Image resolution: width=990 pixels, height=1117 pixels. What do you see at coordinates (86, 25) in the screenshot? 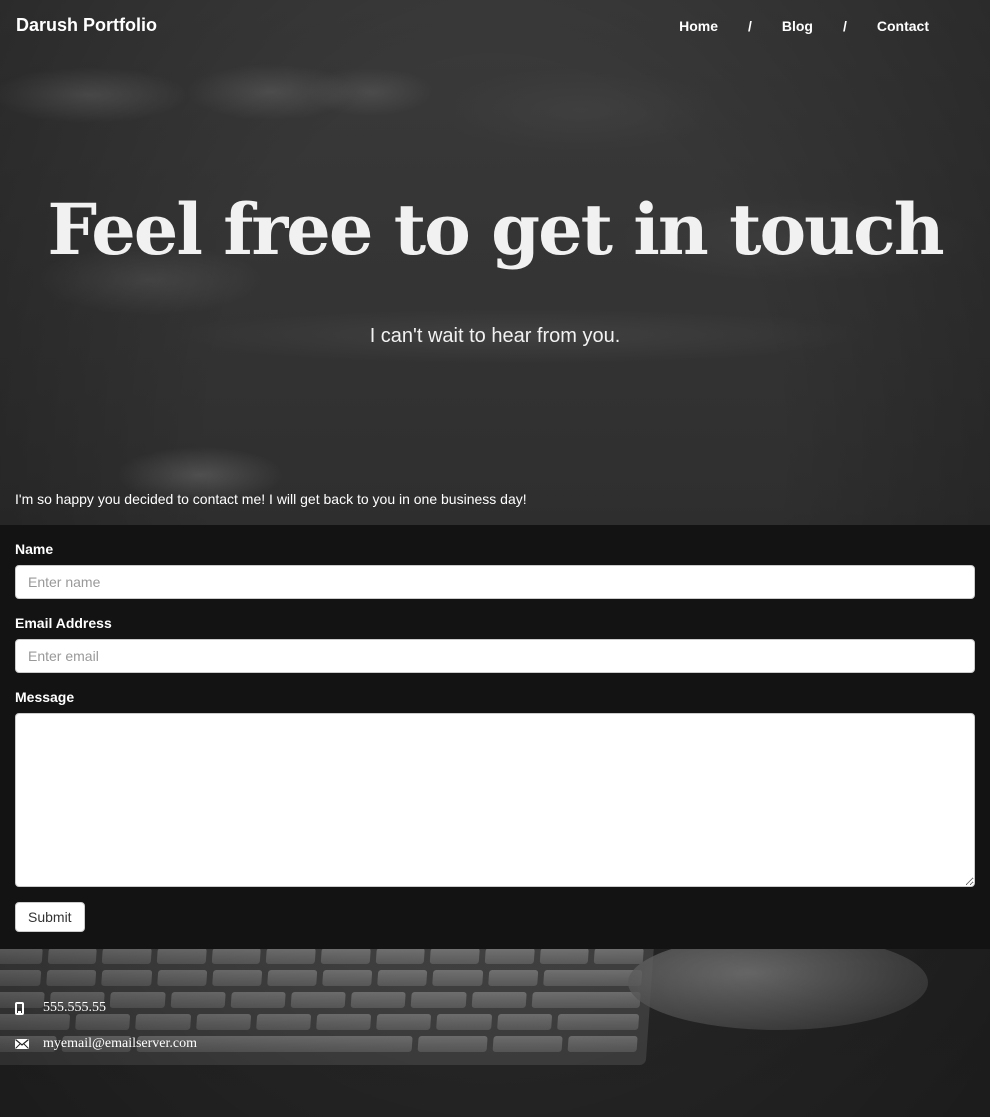
I see `brand-logo: Darush Portfolio` at bounding box center [86, 25].